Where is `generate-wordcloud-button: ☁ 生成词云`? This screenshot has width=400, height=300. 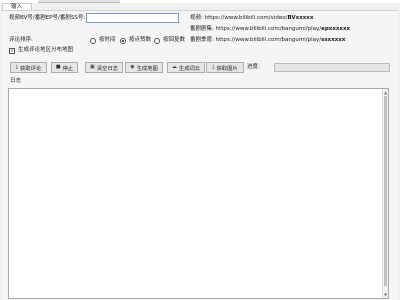
generate-wordcloud-button: ☁ 生成词云 is located at coordinates (186, 67).